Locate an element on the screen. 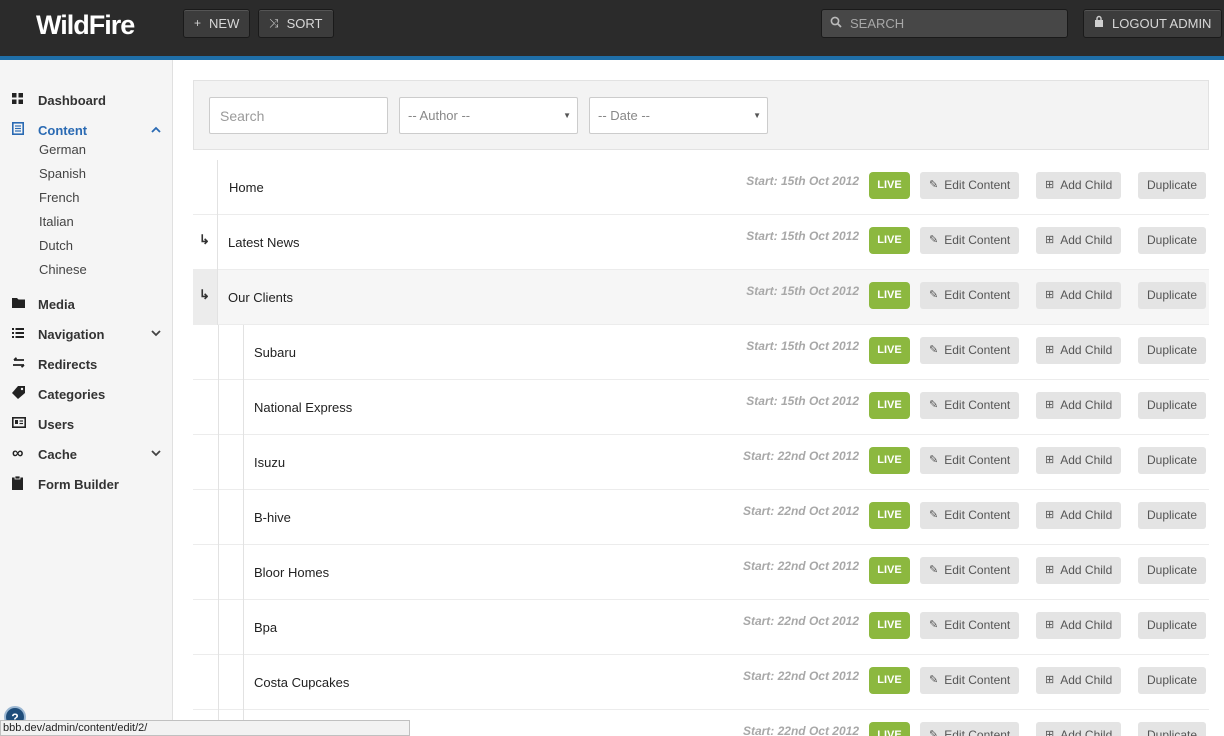 The height and width of the screenshot is (736, 1224). row-title: Subaru is located at coordinates (275, 352).